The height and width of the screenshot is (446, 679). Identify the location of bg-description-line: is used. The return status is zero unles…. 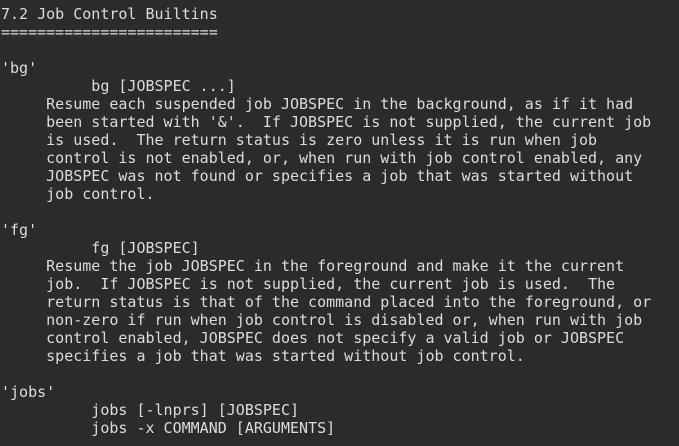
(299, 140).